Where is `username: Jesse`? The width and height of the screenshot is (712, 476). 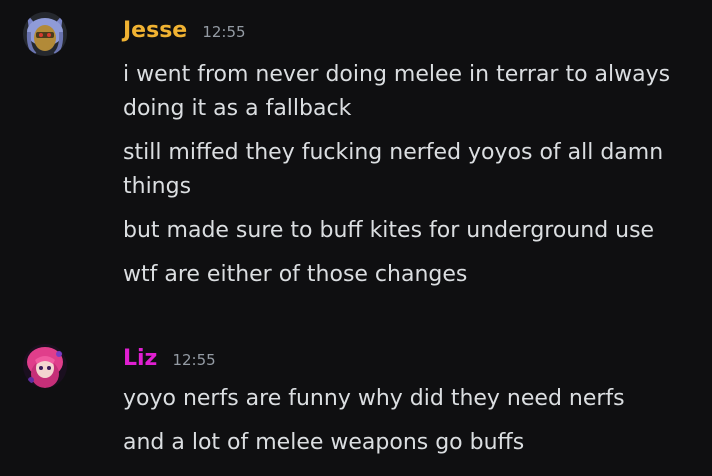
username: Jesse is located at coordinates (155, 30).